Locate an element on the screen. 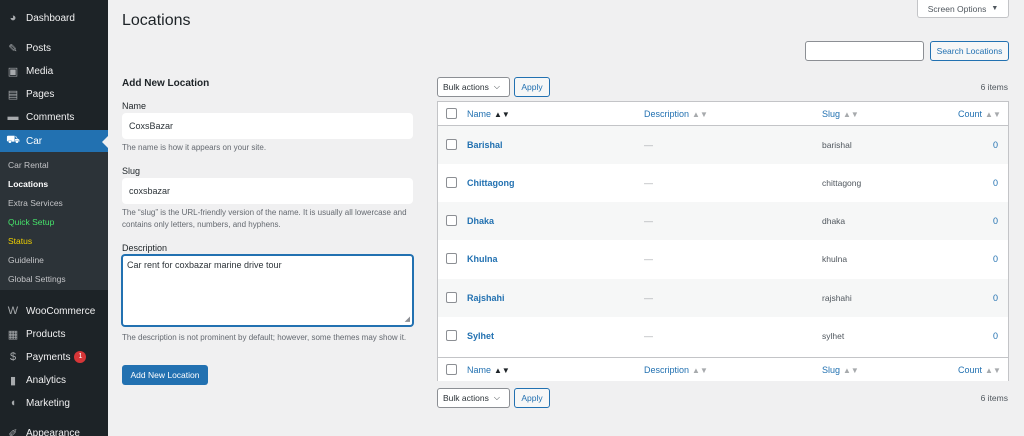 The width and height of the screenshot is (1024, 436). caret-down-icon: ▼ is located at coordinates (995, 8).